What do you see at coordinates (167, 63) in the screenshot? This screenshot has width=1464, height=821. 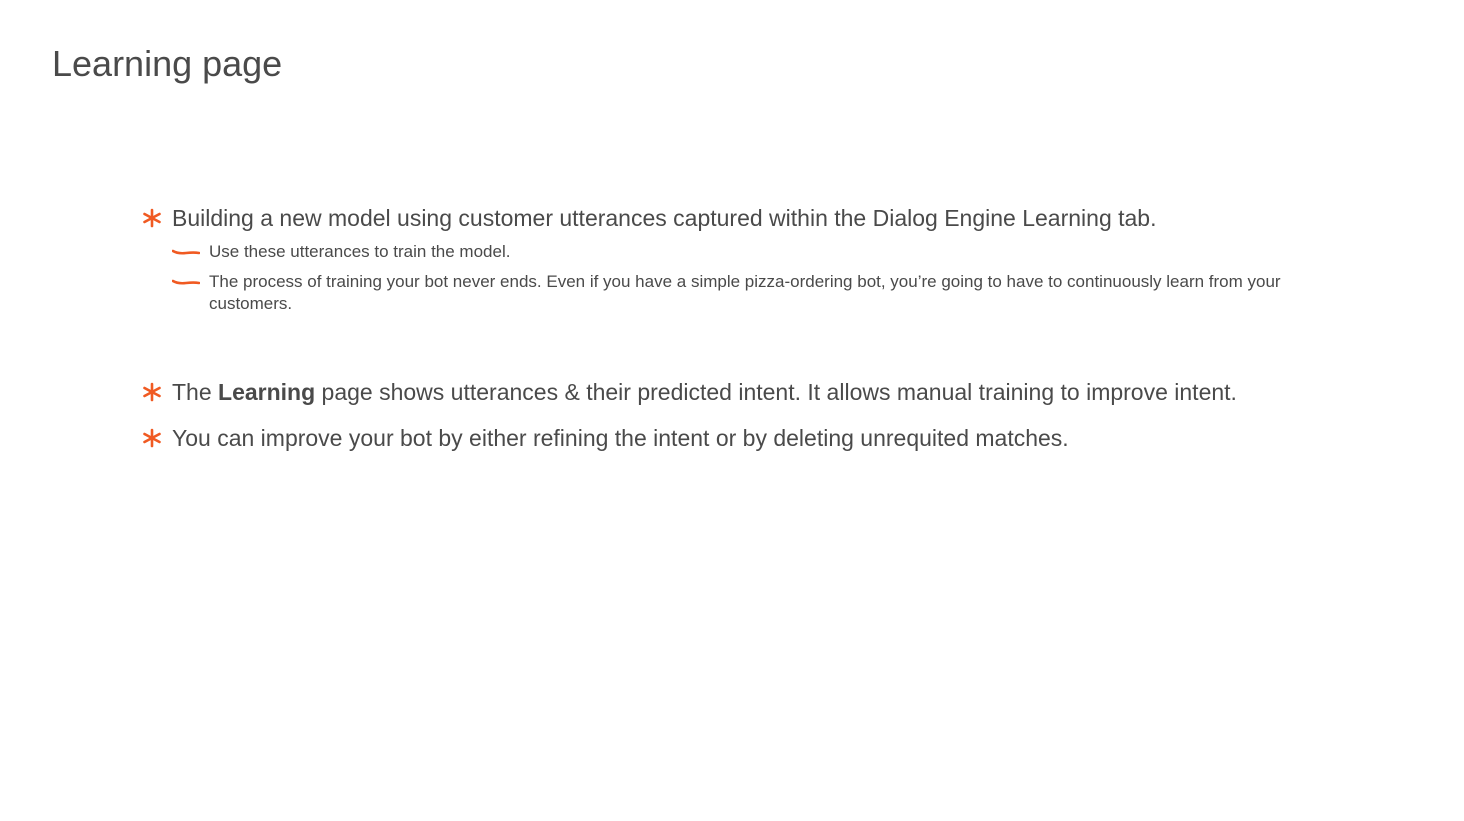 I see `slide-title: Learning page` at bounding box center [167, 63].